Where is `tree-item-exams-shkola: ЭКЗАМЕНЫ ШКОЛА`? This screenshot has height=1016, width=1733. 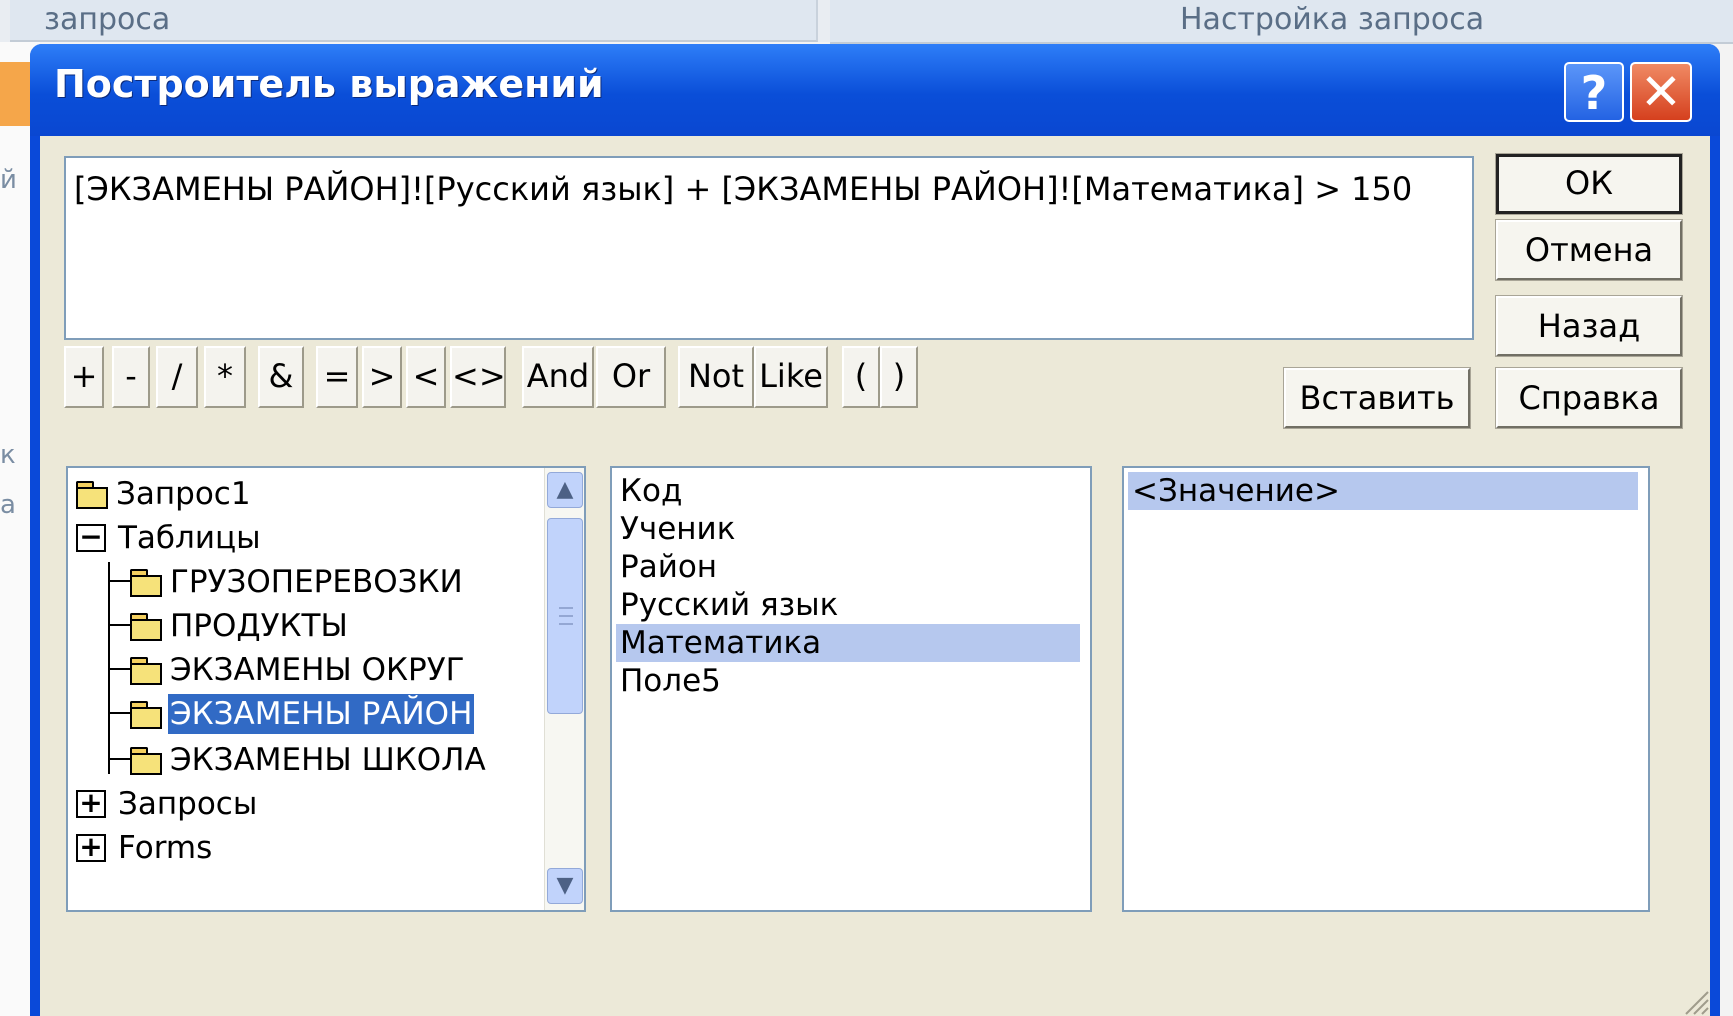
tree-item-exams-shkola: ЭКЗАМЕНЫ ШКОЛА is located at coordinates (309, 758).